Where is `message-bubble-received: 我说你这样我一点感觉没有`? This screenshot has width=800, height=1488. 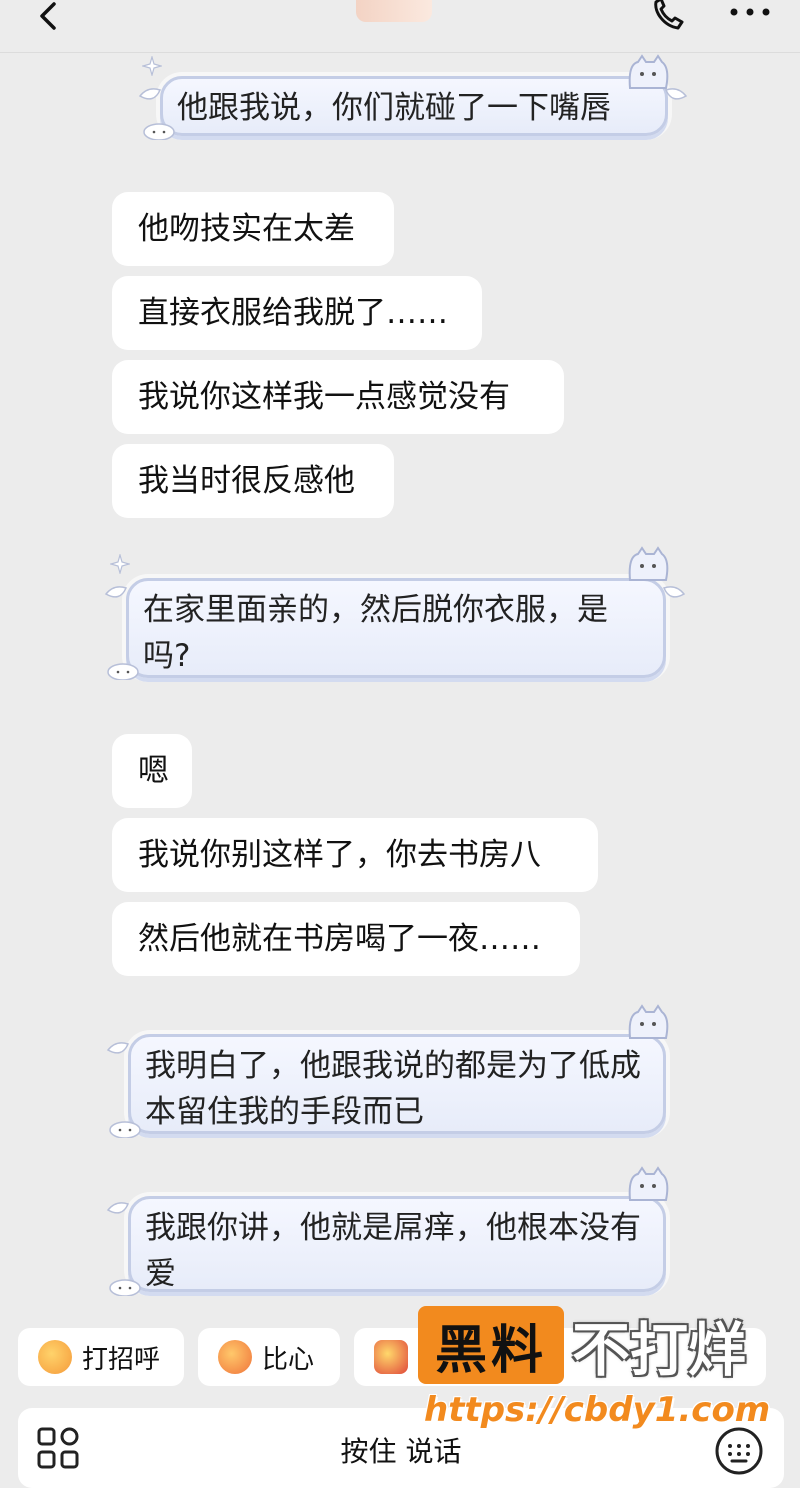
message-bubble-received: 我说你这样我一点感觉没有 is located at coordinates (338, 397).